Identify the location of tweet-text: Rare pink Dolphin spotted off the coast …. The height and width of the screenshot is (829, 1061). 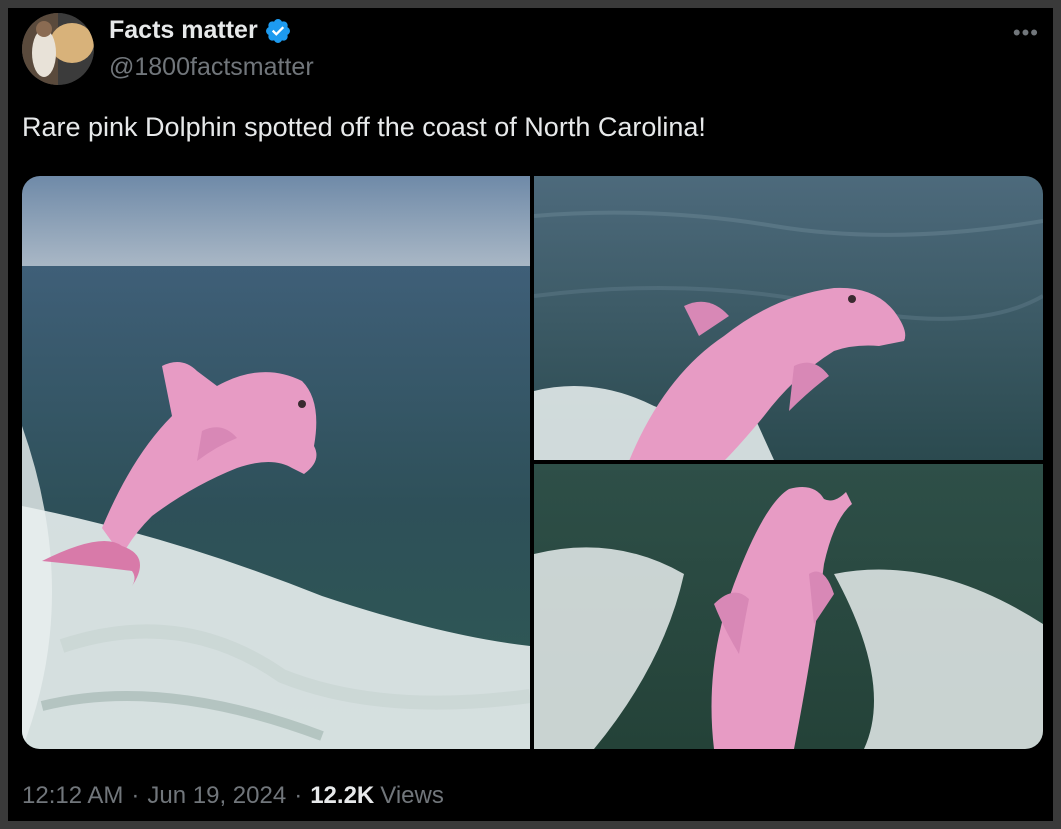
(364, 127).